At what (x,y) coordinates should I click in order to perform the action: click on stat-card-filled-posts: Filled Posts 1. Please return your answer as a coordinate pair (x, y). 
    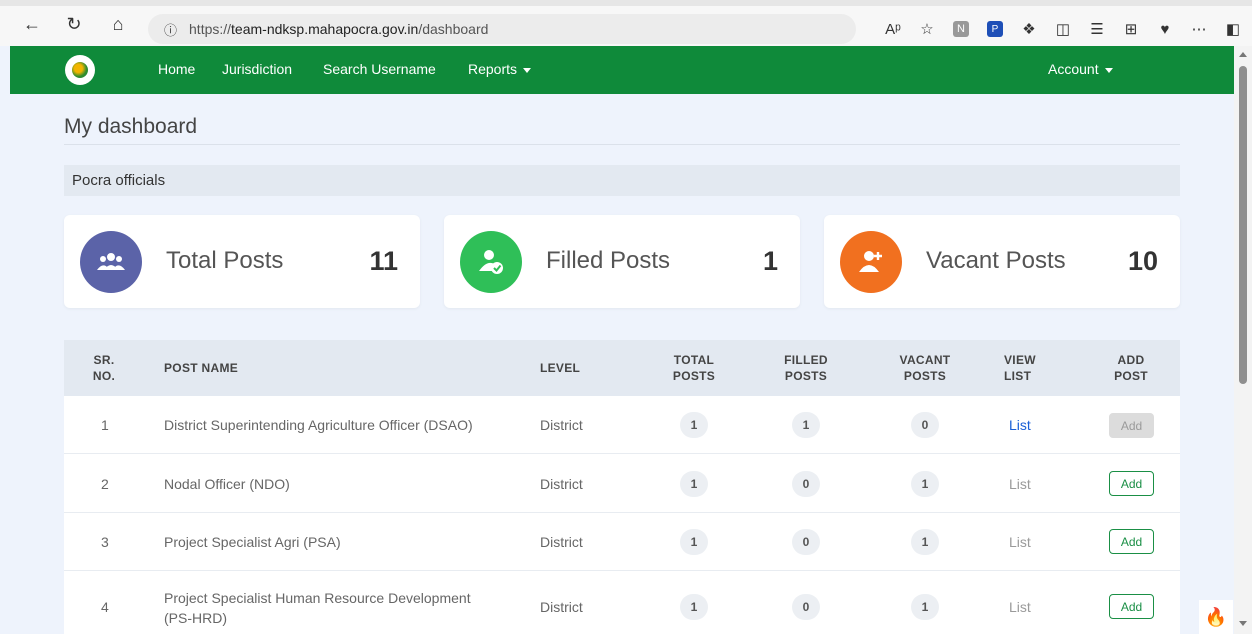
    Looking at the image, I should click on (622, 261).